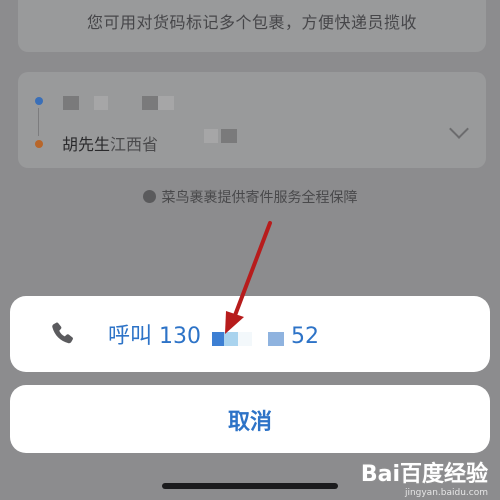 The height and width of the screenshot is (500, 500). I want to click on watermark-brand: Bai百度经验, so click(424, 474).